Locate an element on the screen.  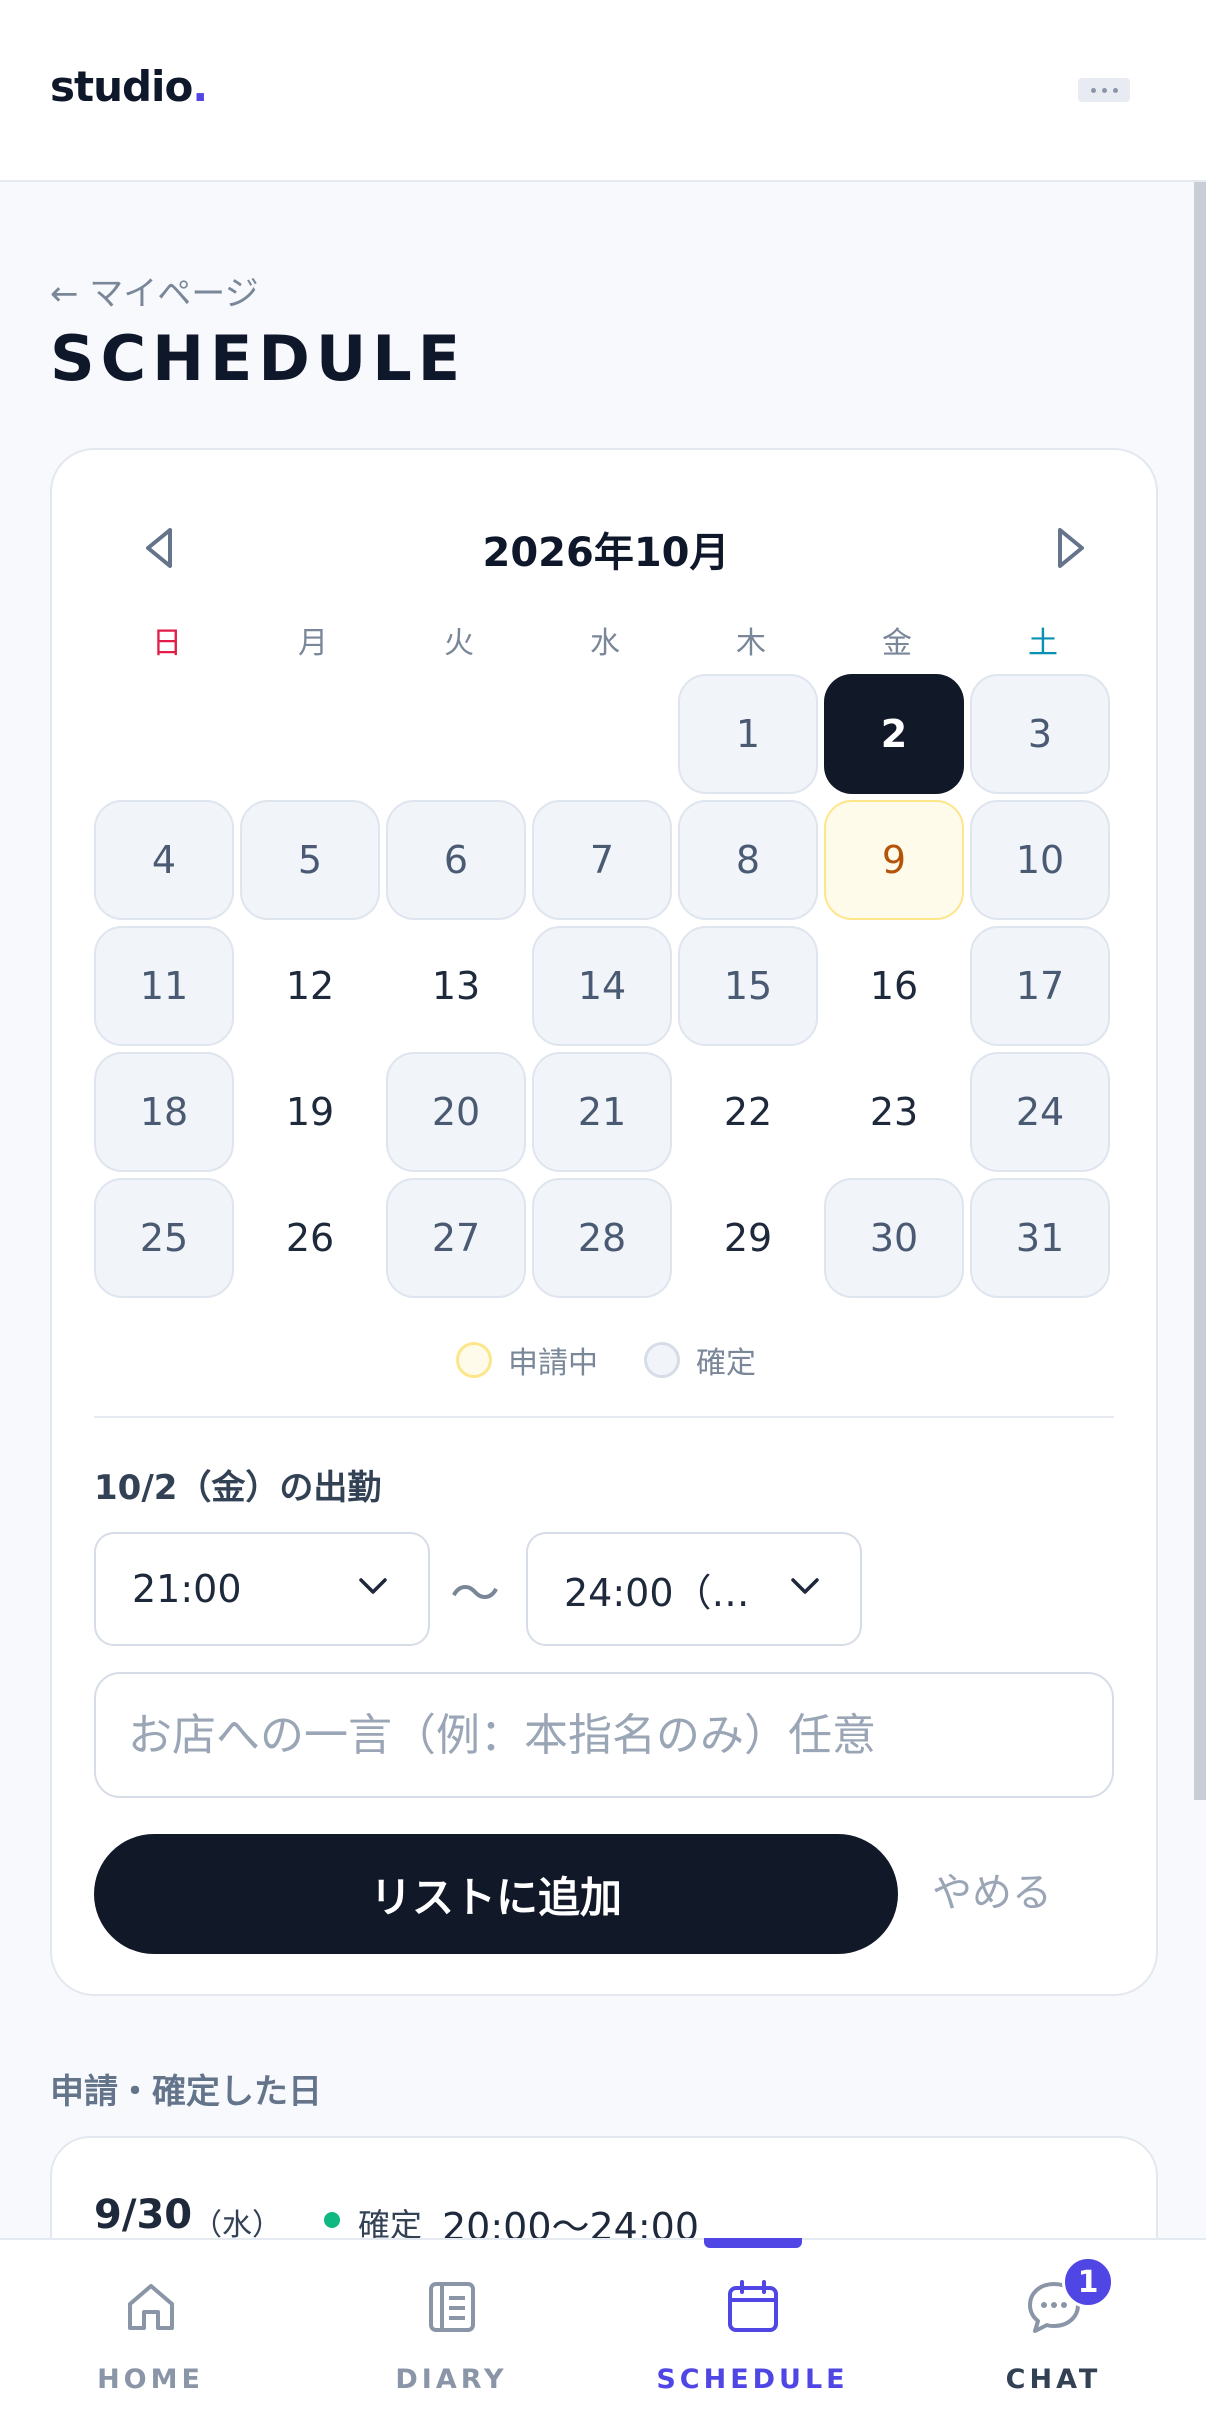
nav-home: HOME is located at coordinates (150, 2336).